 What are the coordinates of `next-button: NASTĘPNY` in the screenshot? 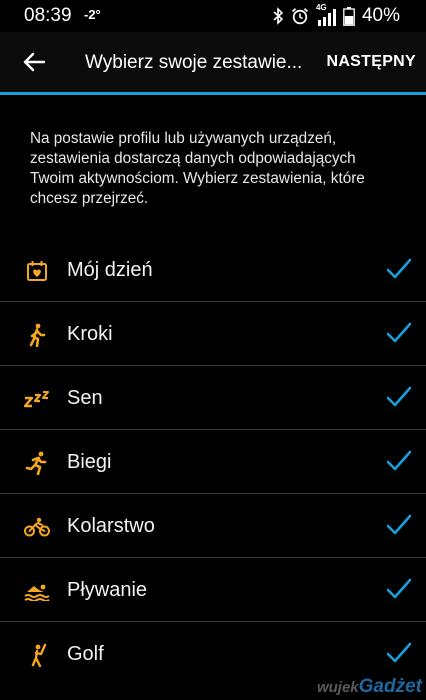 It's located at (371, 62).